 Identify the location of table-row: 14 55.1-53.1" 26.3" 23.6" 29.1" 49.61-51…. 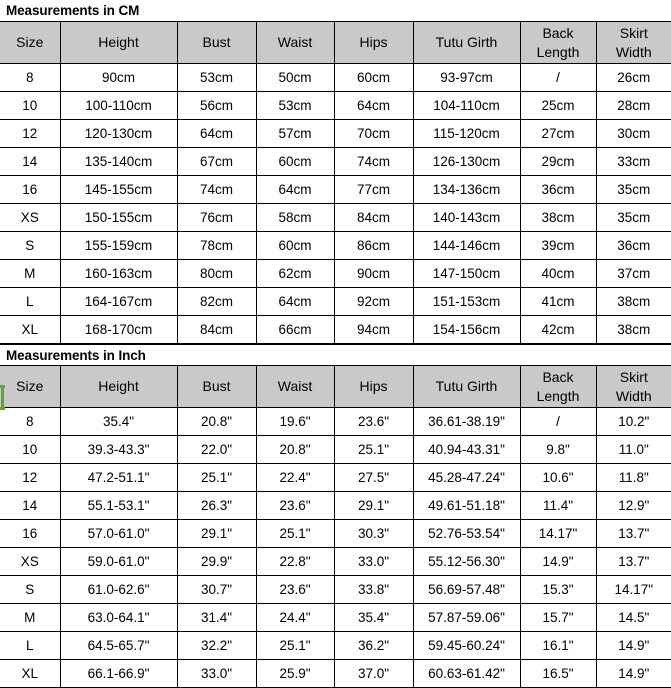
(335, 505).